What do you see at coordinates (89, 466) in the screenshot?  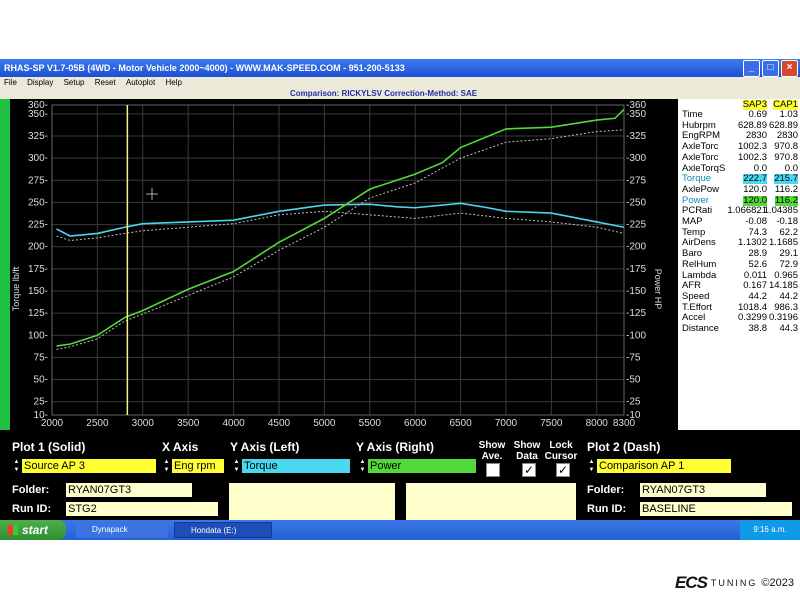 I see `plot1-source-select: Source AP 3` at bounding box center [89, 466].